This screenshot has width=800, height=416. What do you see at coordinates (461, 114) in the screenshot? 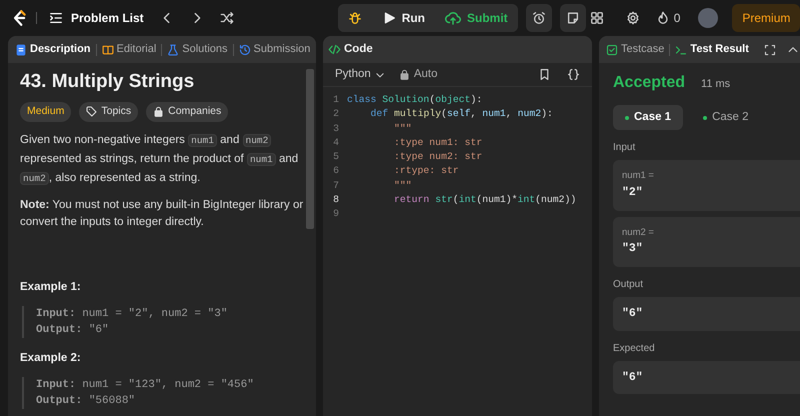
I see `code-line: def multiply(self, num1, num2):` at bounding box center [461, 114].